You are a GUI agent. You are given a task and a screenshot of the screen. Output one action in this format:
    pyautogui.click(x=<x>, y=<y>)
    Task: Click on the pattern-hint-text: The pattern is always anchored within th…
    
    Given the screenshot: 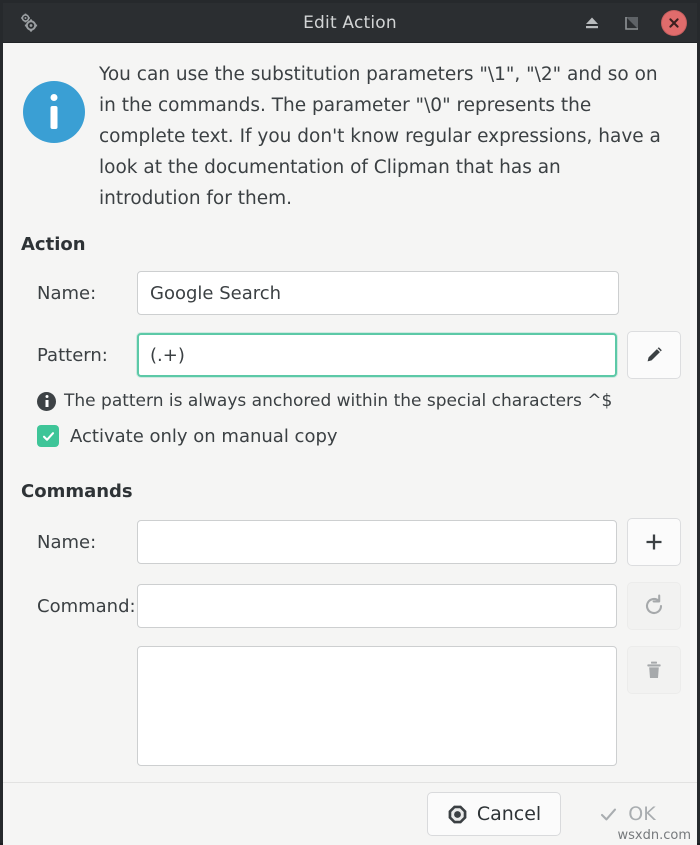 What is the action you would take?
    pyautogui.click(x=338, y=401)
    